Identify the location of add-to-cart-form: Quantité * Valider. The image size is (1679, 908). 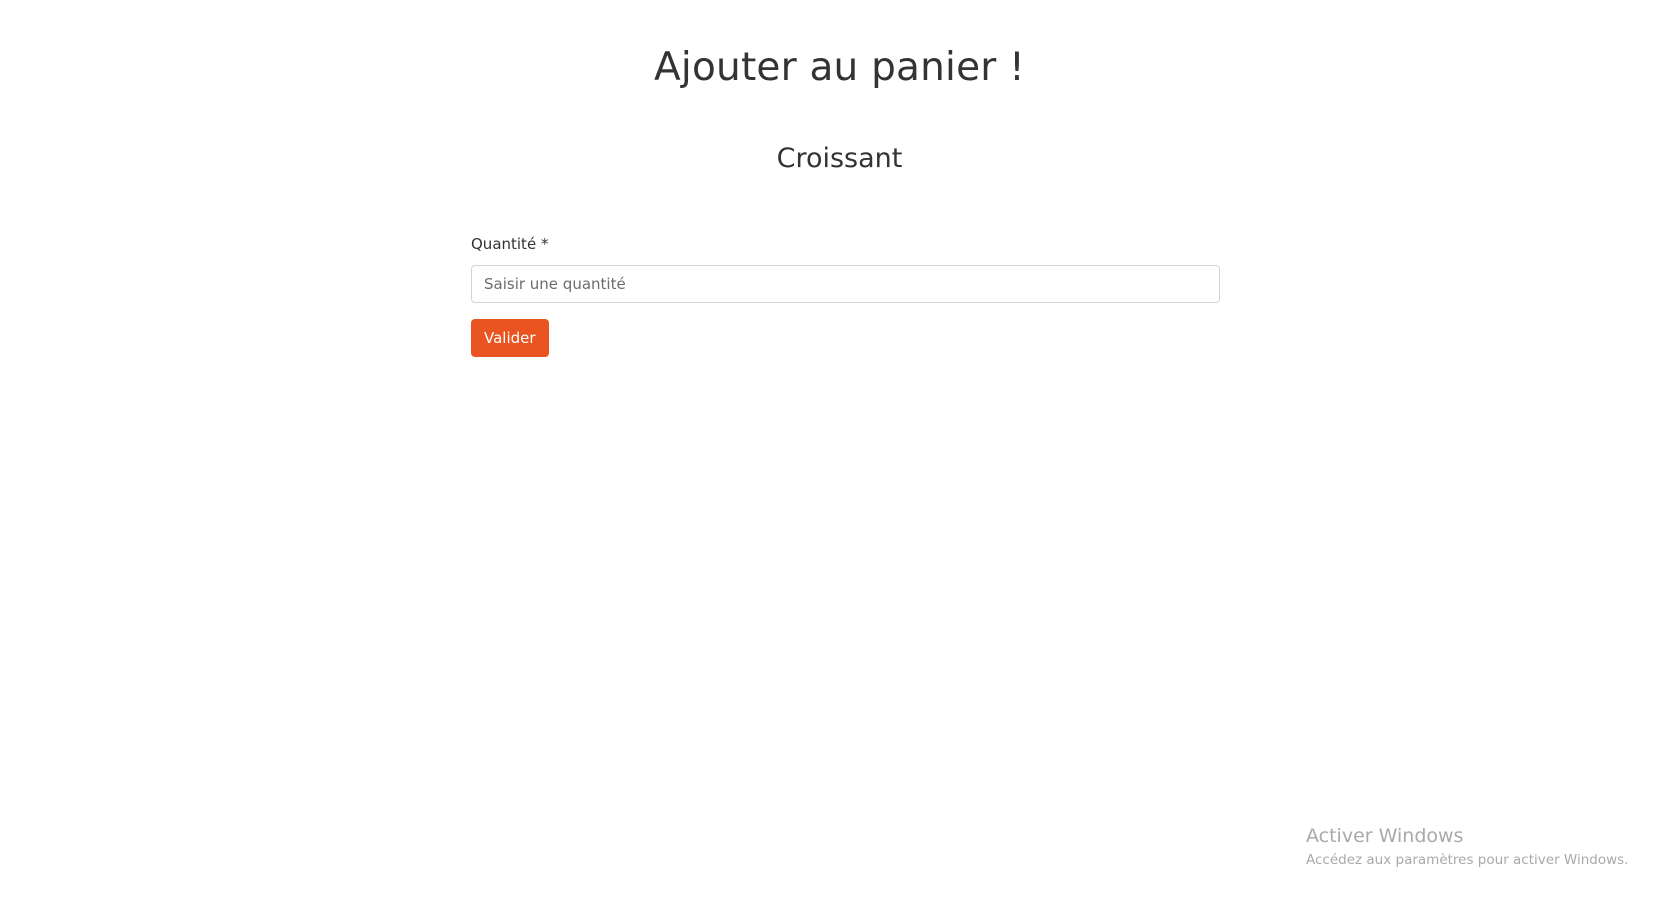
(845, 293).